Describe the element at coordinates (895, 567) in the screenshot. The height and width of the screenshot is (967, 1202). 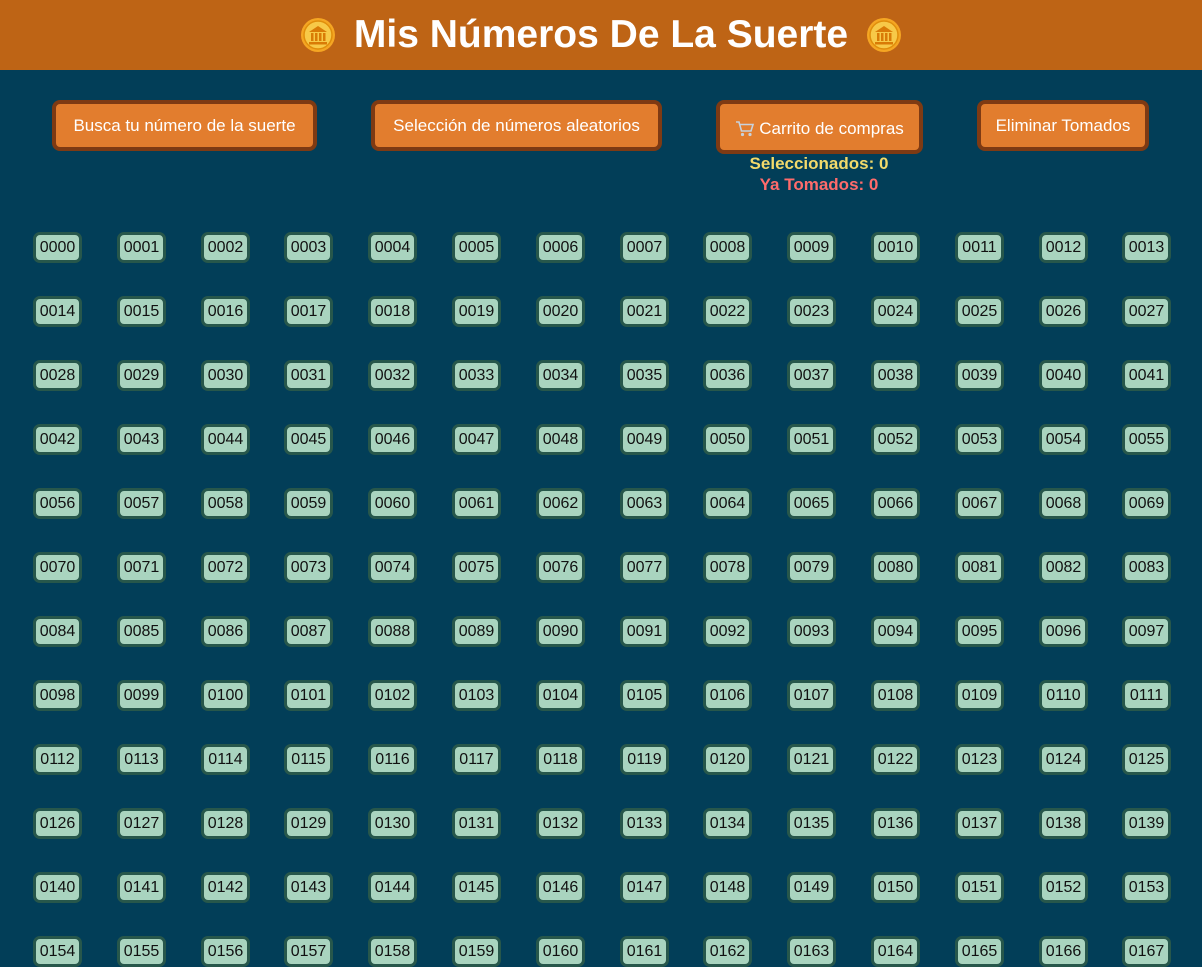
I see `lucky-number-0080: 0080` at that location.